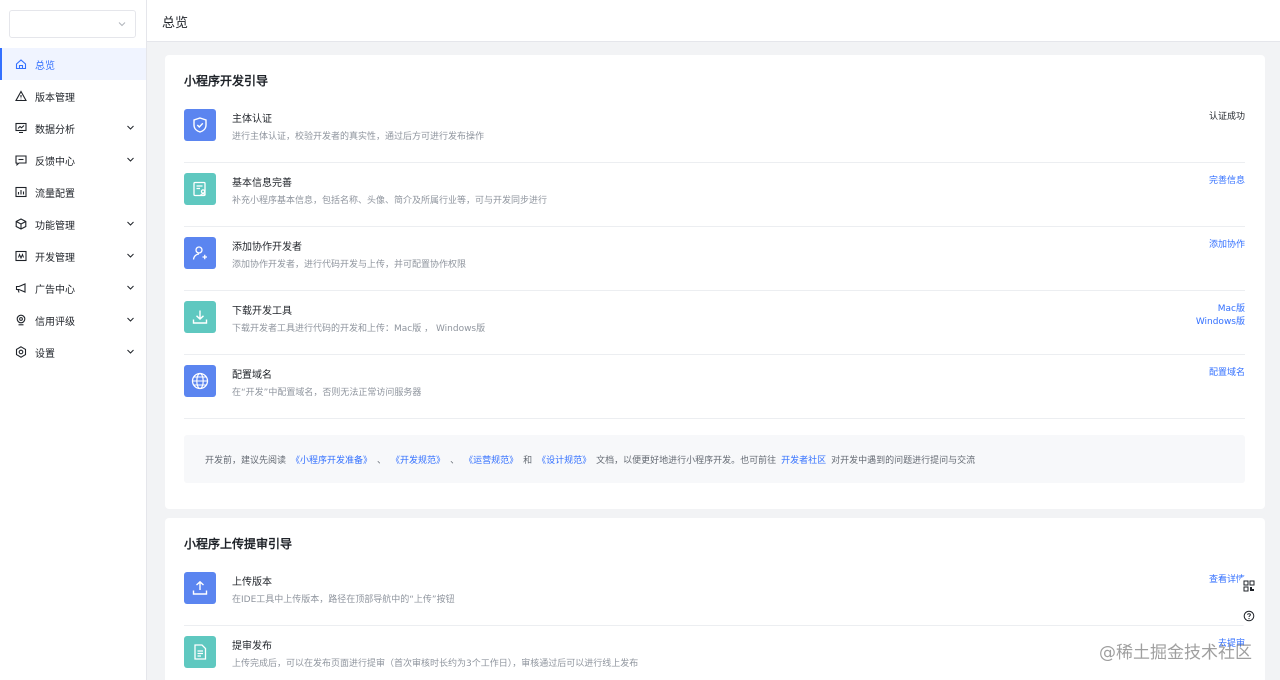  I want to click on sidebar-item-traffic: 流量配置, so click(73, 192).